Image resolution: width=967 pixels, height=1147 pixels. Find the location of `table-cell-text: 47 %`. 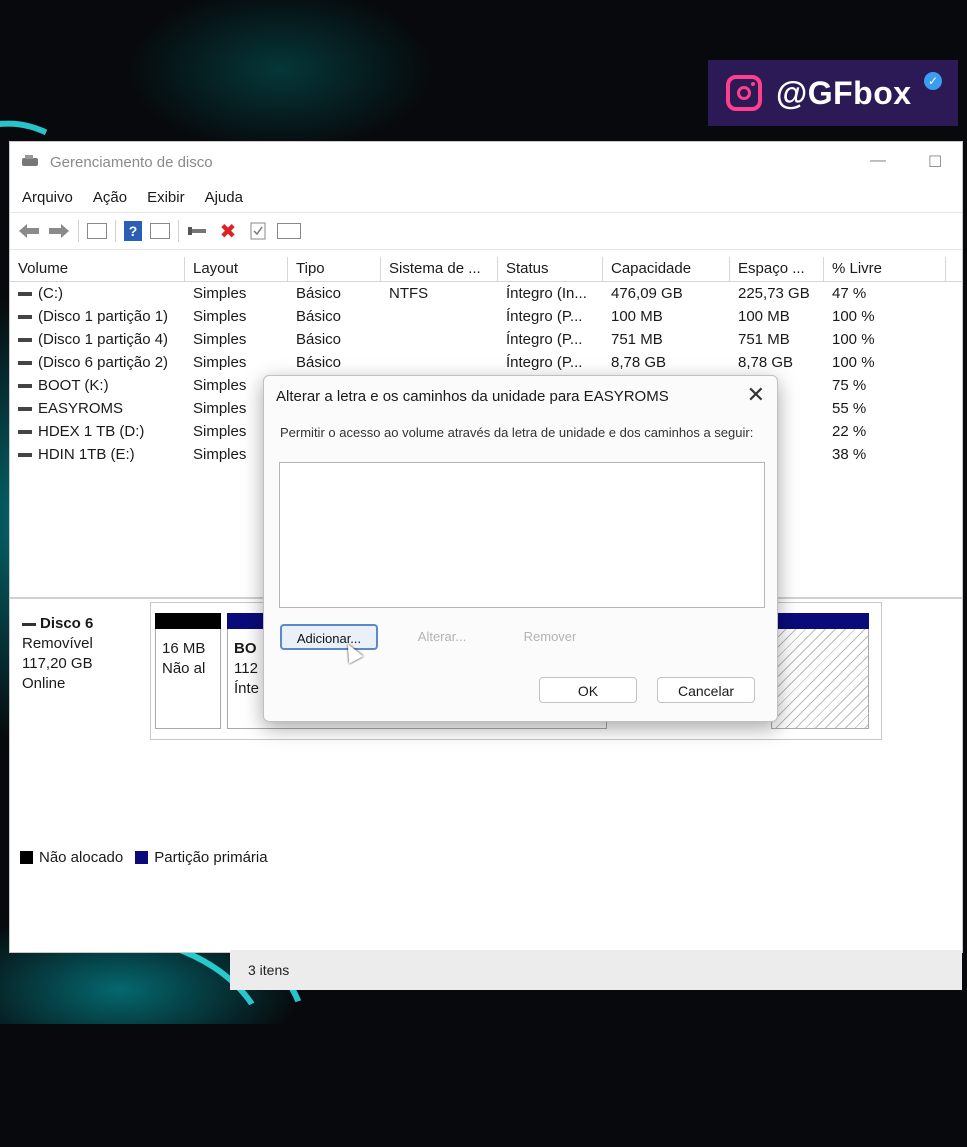

table-cell-text: 47 % is located at coordinates (849, 293).